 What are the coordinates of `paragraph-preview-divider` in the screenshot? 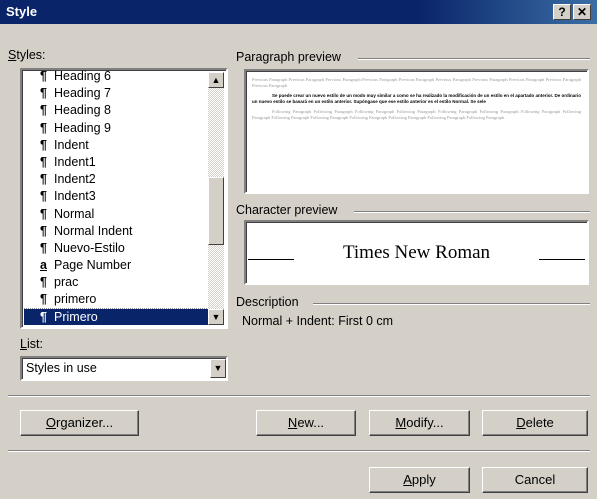 It's located at (474, 59).